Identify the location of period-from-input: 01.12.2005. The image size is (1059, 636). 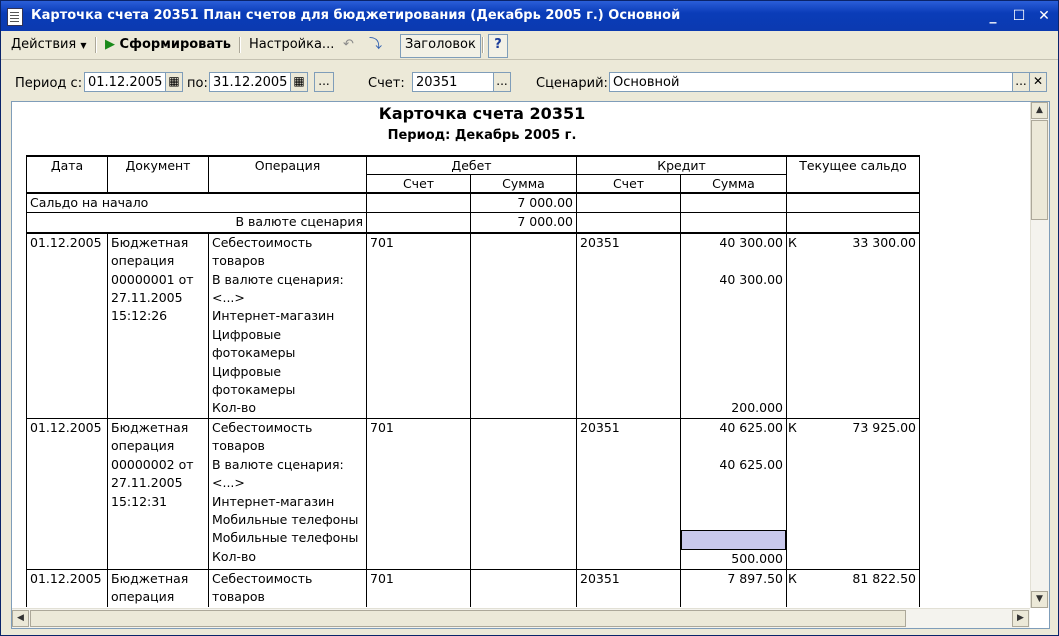
(125, 82).